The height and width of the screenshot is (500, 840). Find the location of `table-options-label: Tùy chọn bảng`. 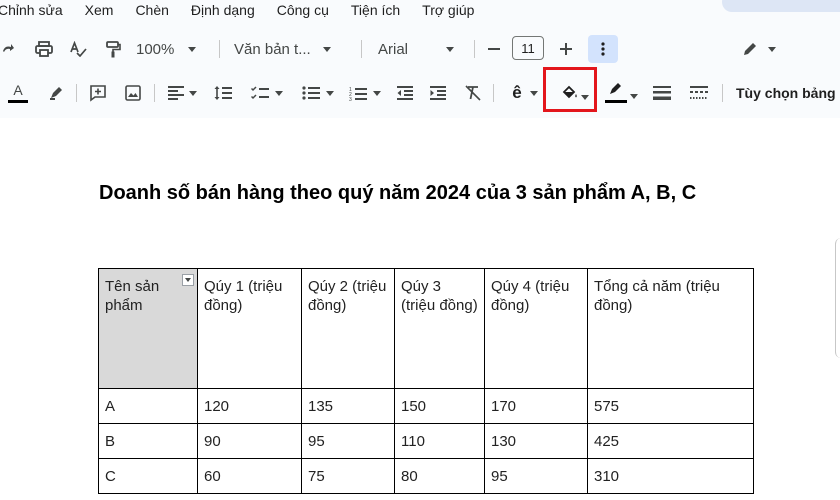

table-options-label: Tùy chọn bảng is located at coordinates (786, 93).